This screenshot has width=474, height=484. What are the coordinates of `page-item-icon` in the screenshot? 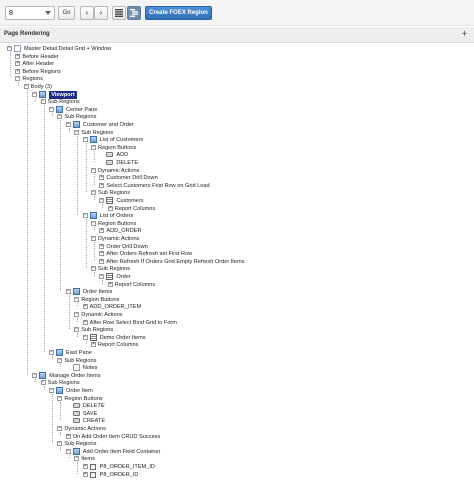 It's located at (92, 474).